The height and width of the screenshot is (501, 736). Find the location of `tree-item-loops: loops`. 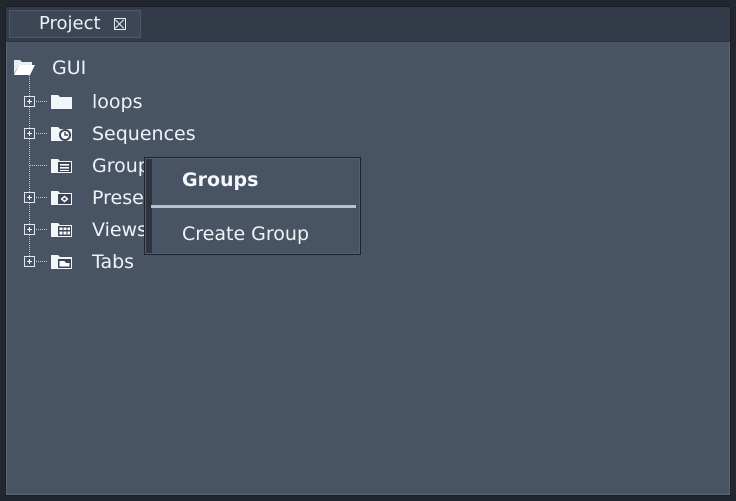

tree-item-loops: loops is located at coordinates (96, 102).